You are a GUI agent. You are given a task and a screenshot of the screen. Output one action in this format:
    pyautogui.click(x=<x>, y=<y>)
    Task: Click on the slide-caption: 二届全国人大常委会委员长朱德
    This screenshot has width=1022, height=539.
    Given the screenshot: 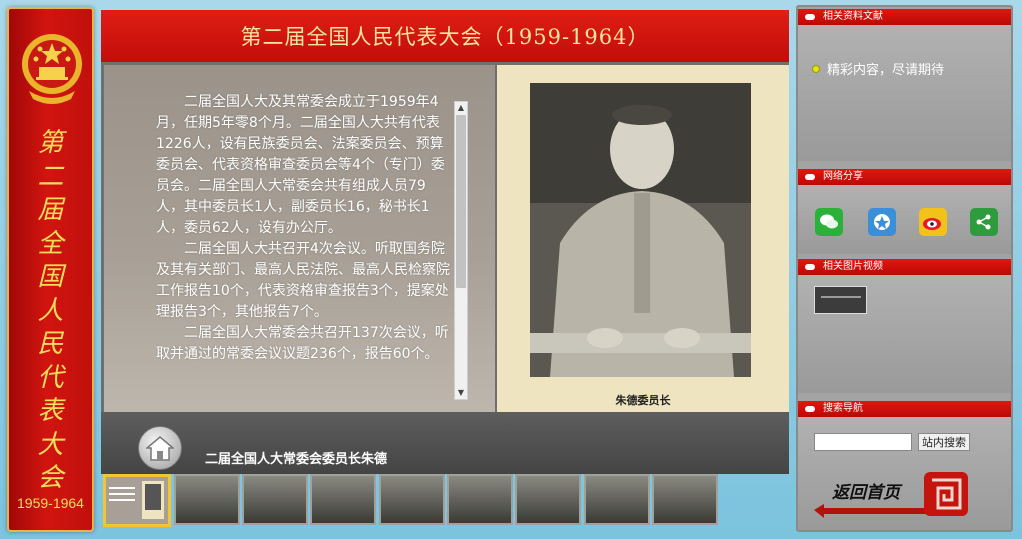 What is the action you would take?
    pyautogui.click(x=296, y=459)
    